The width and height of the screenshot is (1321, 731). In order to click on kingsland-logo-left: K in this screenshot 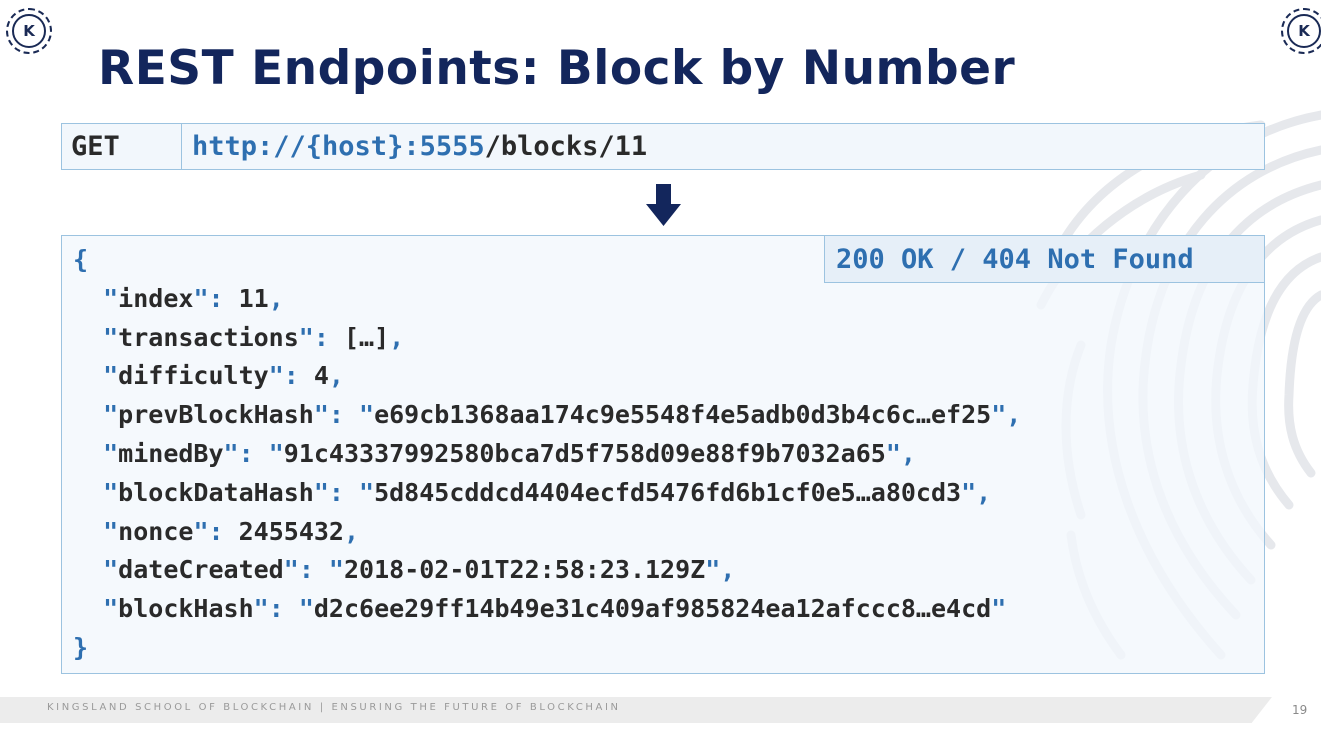, I will do `click(29, 31)`.